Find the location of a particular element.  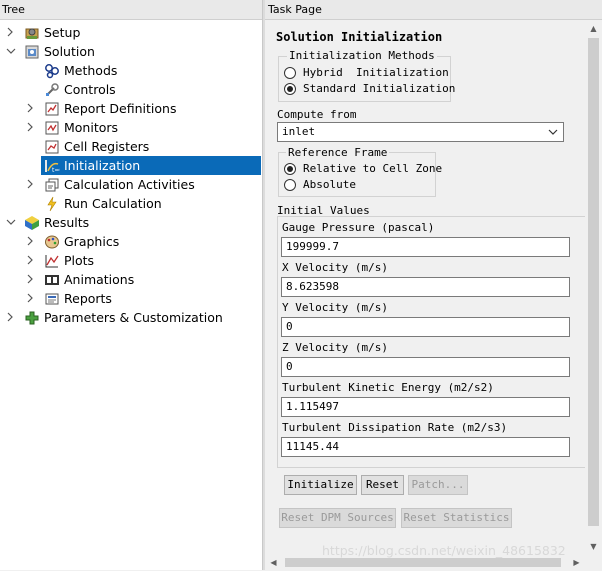

tree-item-setup: Setup is located at coordinates (134, 32).